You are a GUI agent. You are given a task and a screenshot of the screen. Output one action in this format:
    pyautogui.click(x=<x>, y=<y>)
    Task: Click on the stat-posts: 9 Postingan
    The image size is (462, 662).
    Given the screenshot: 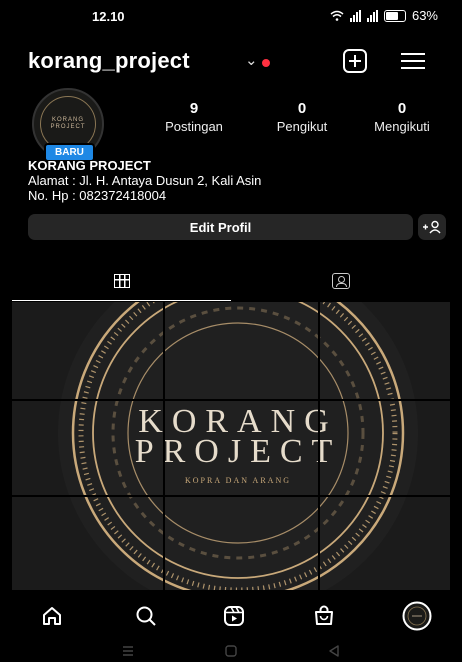 What is the action you would take?
    pyautogui.click(x=194, y=118)
    